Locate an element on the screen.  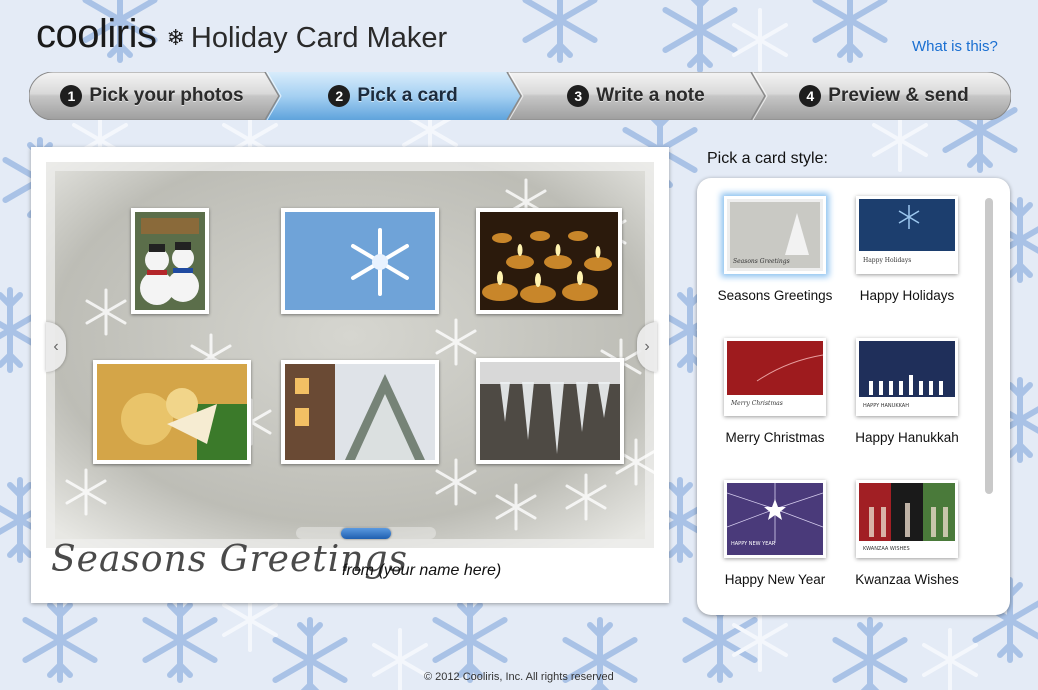
style-happy-hanukkah: HAPPY HANUKKAH Happy Hanukkah is located at coordinates (907, 391).